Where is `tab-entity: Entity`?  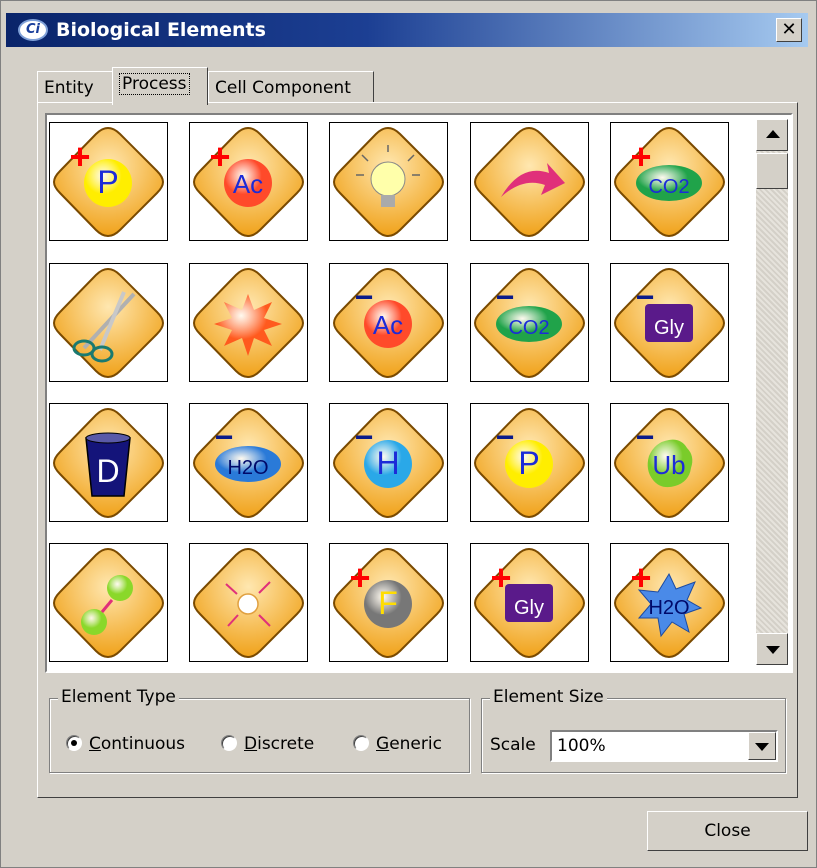
tab-entity: Entity is located at coordinates (75, 87).